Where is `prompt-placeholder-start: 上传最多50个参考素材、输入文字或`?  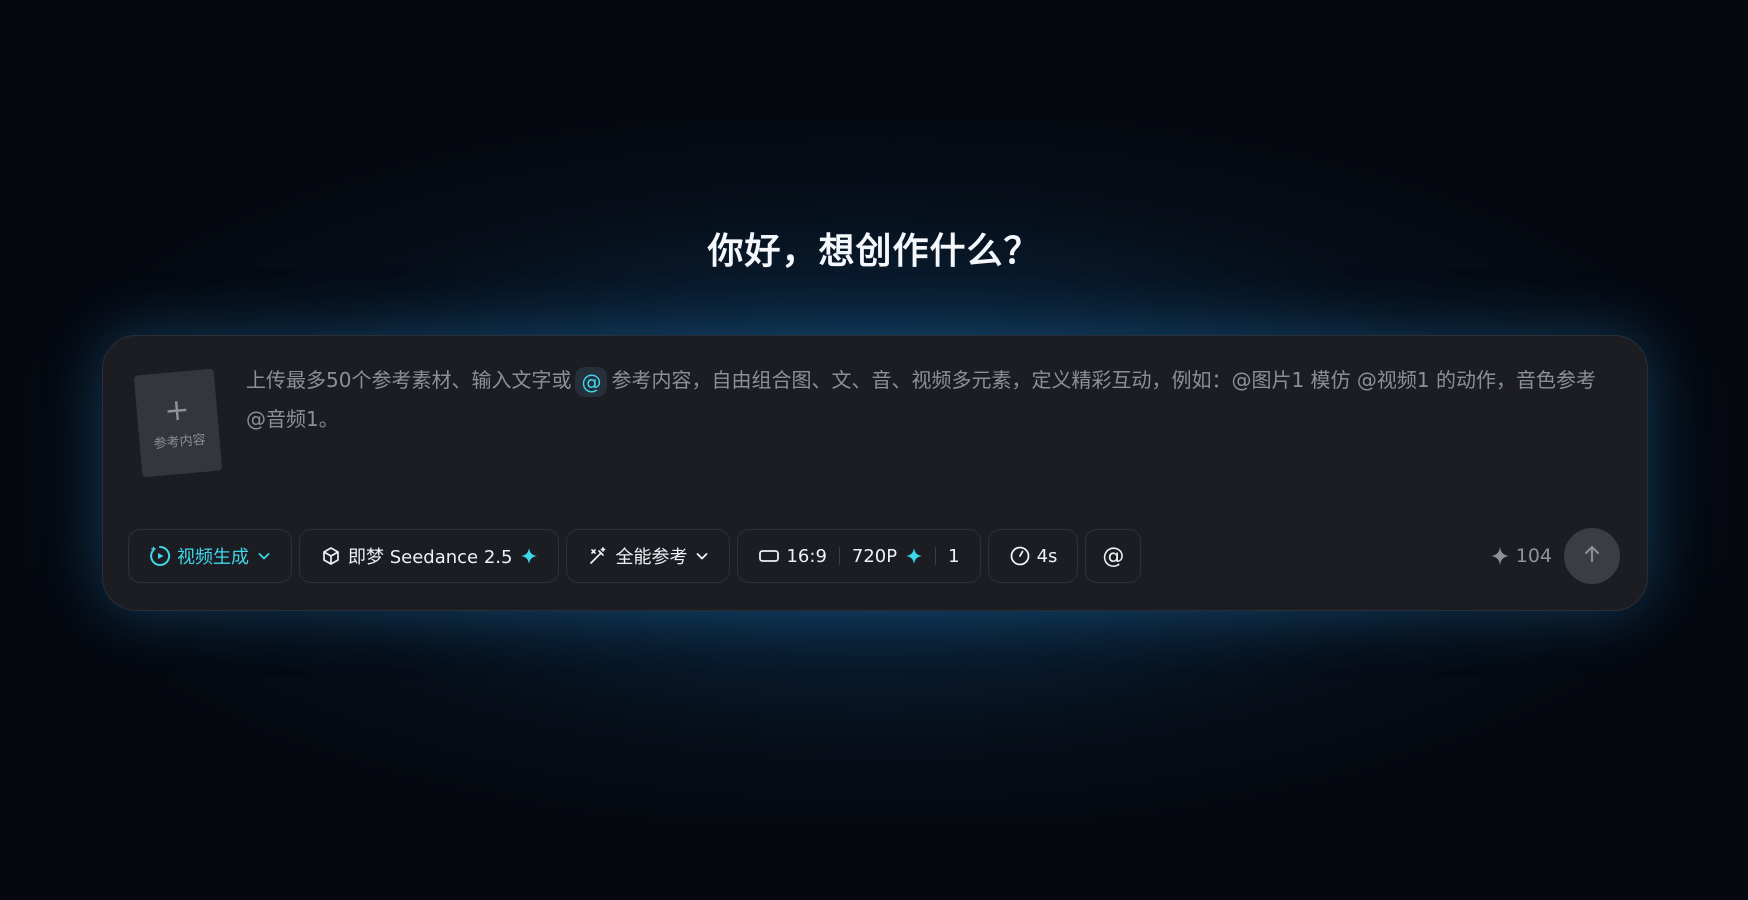 prompt-placeholder-start: 上传最多50个参考素材、输入文字或 is located at coordinates (409, 380).